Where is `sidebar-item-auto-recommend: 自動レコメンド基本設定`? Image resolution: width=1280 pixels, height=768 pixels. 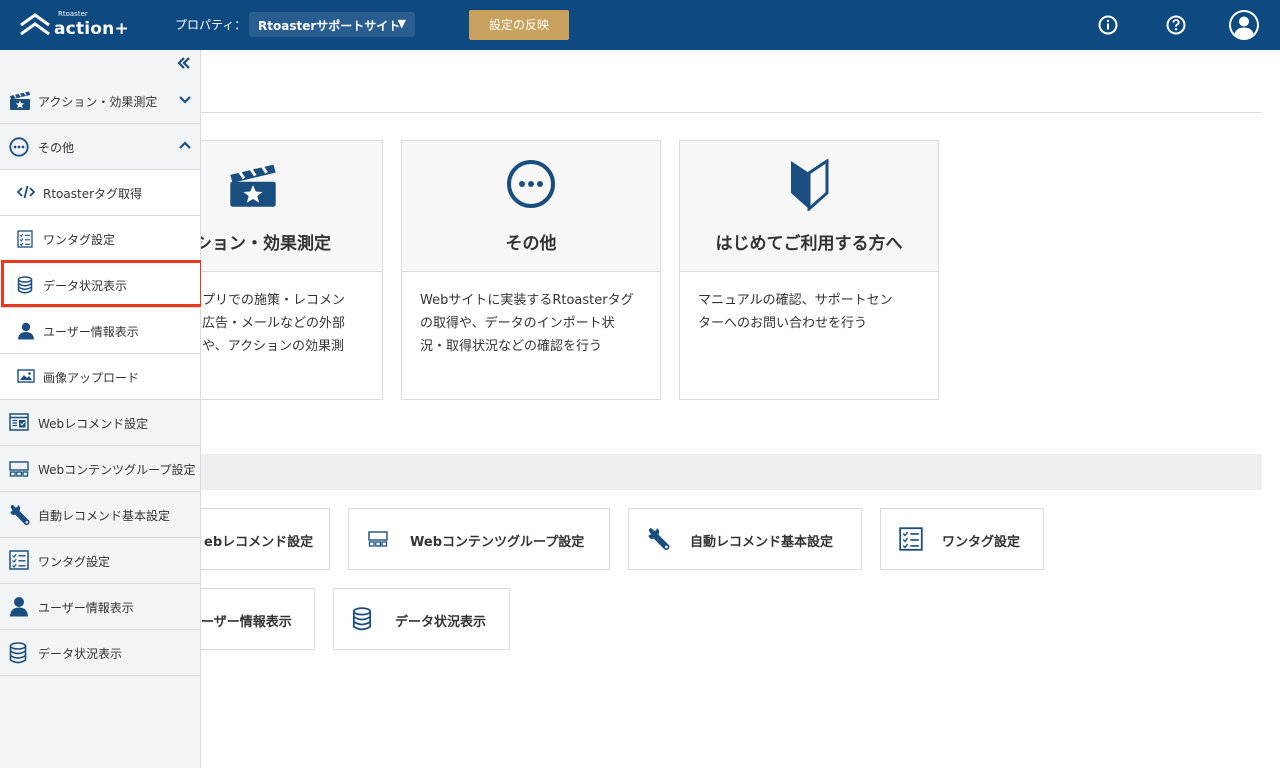 sidebar-item-auto-recommend: 自動レコメンド基本設定 is located at coordinates (100, 515).